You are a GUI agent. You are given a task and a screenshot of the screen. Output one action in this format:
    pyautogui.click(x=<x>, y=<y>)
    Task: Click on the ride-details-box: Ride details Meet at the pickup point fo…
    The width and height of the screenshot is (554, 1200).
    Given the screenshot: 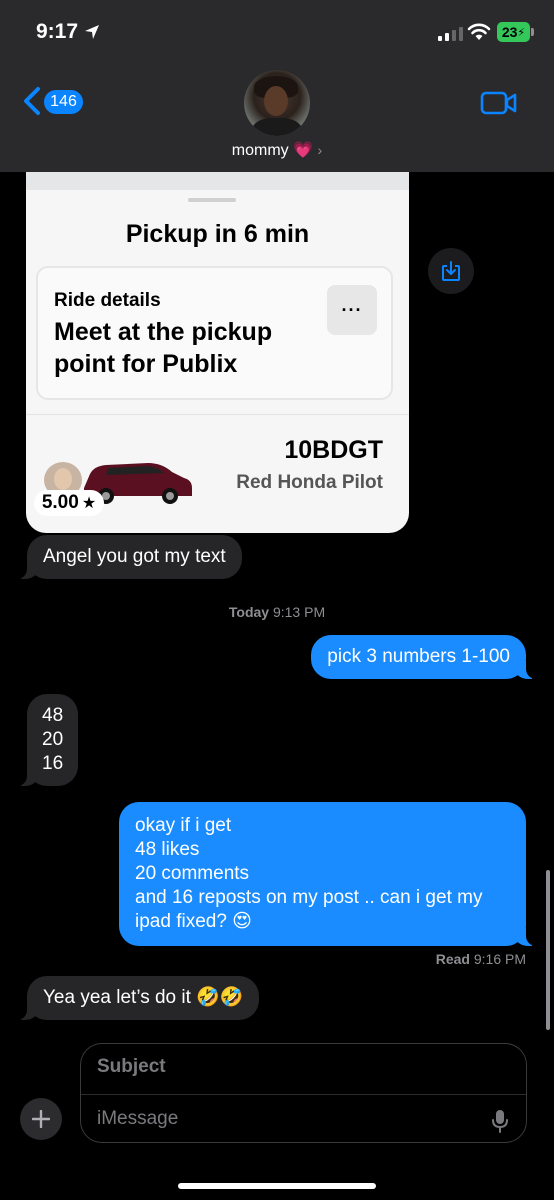 What is the action you would take?
    pyautogui.click(x=214, y=333)
    